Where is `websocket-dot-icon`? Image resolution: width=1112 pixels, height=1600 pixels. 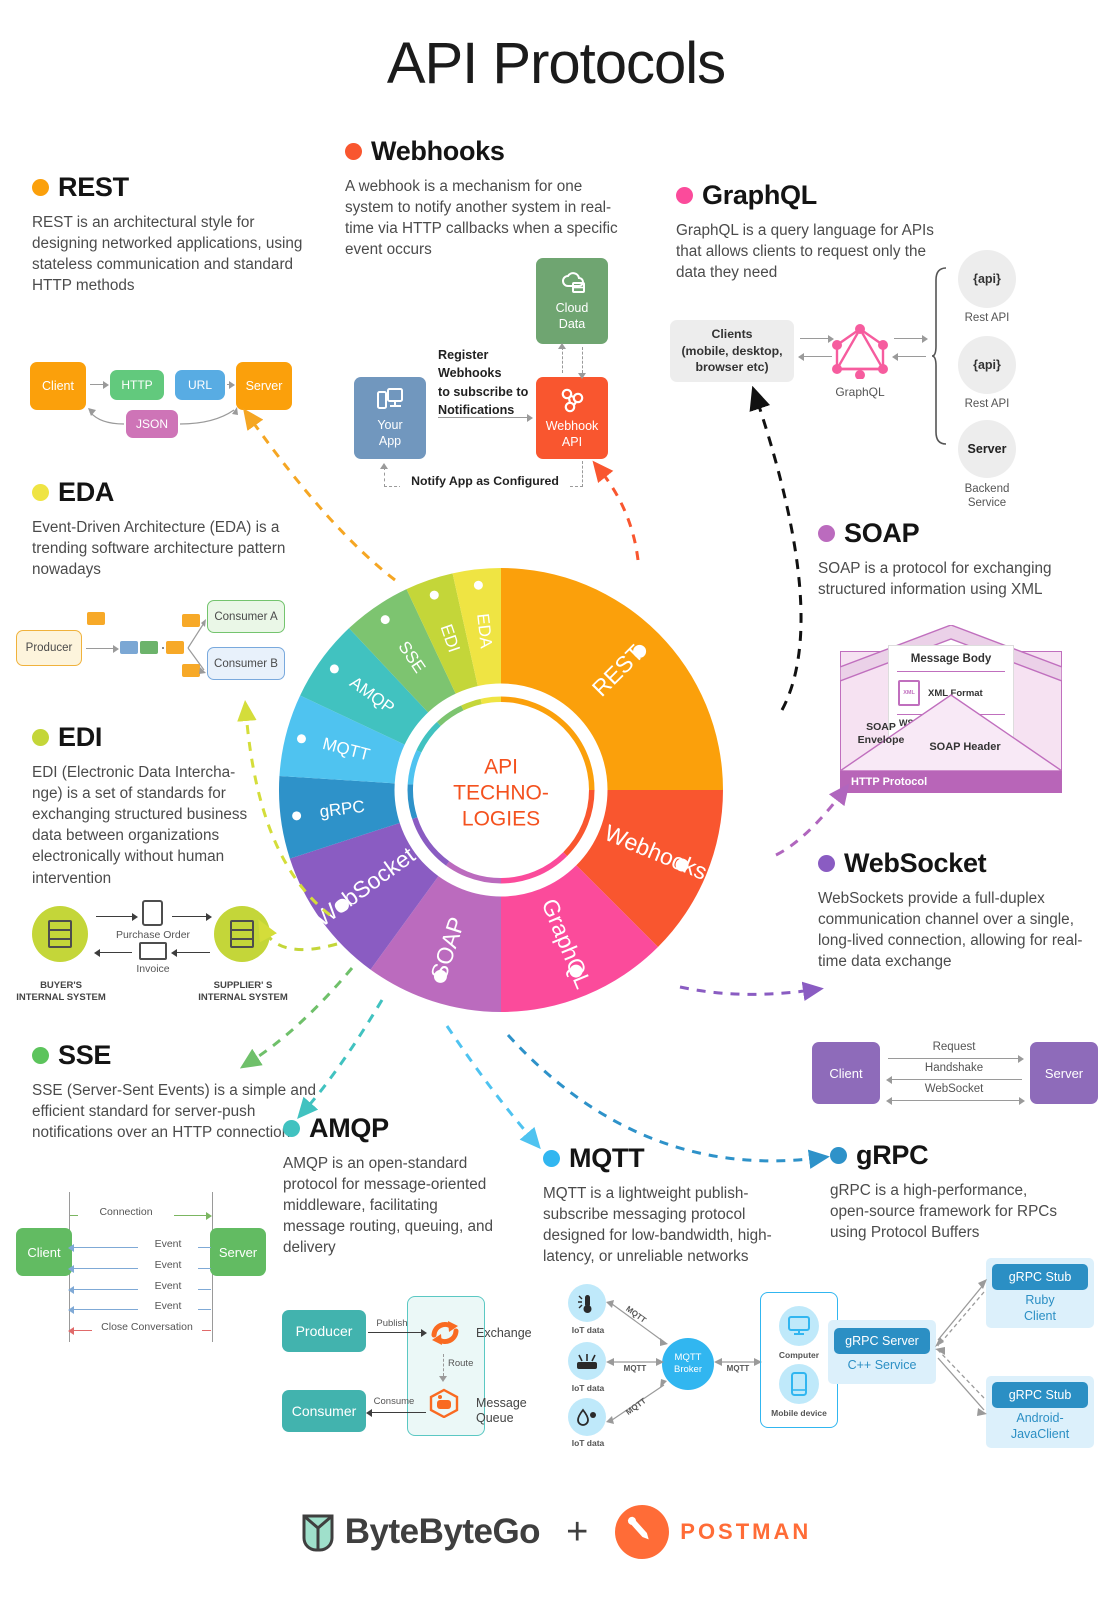
websocket-dot-icon is located at coordinates (826, 863).